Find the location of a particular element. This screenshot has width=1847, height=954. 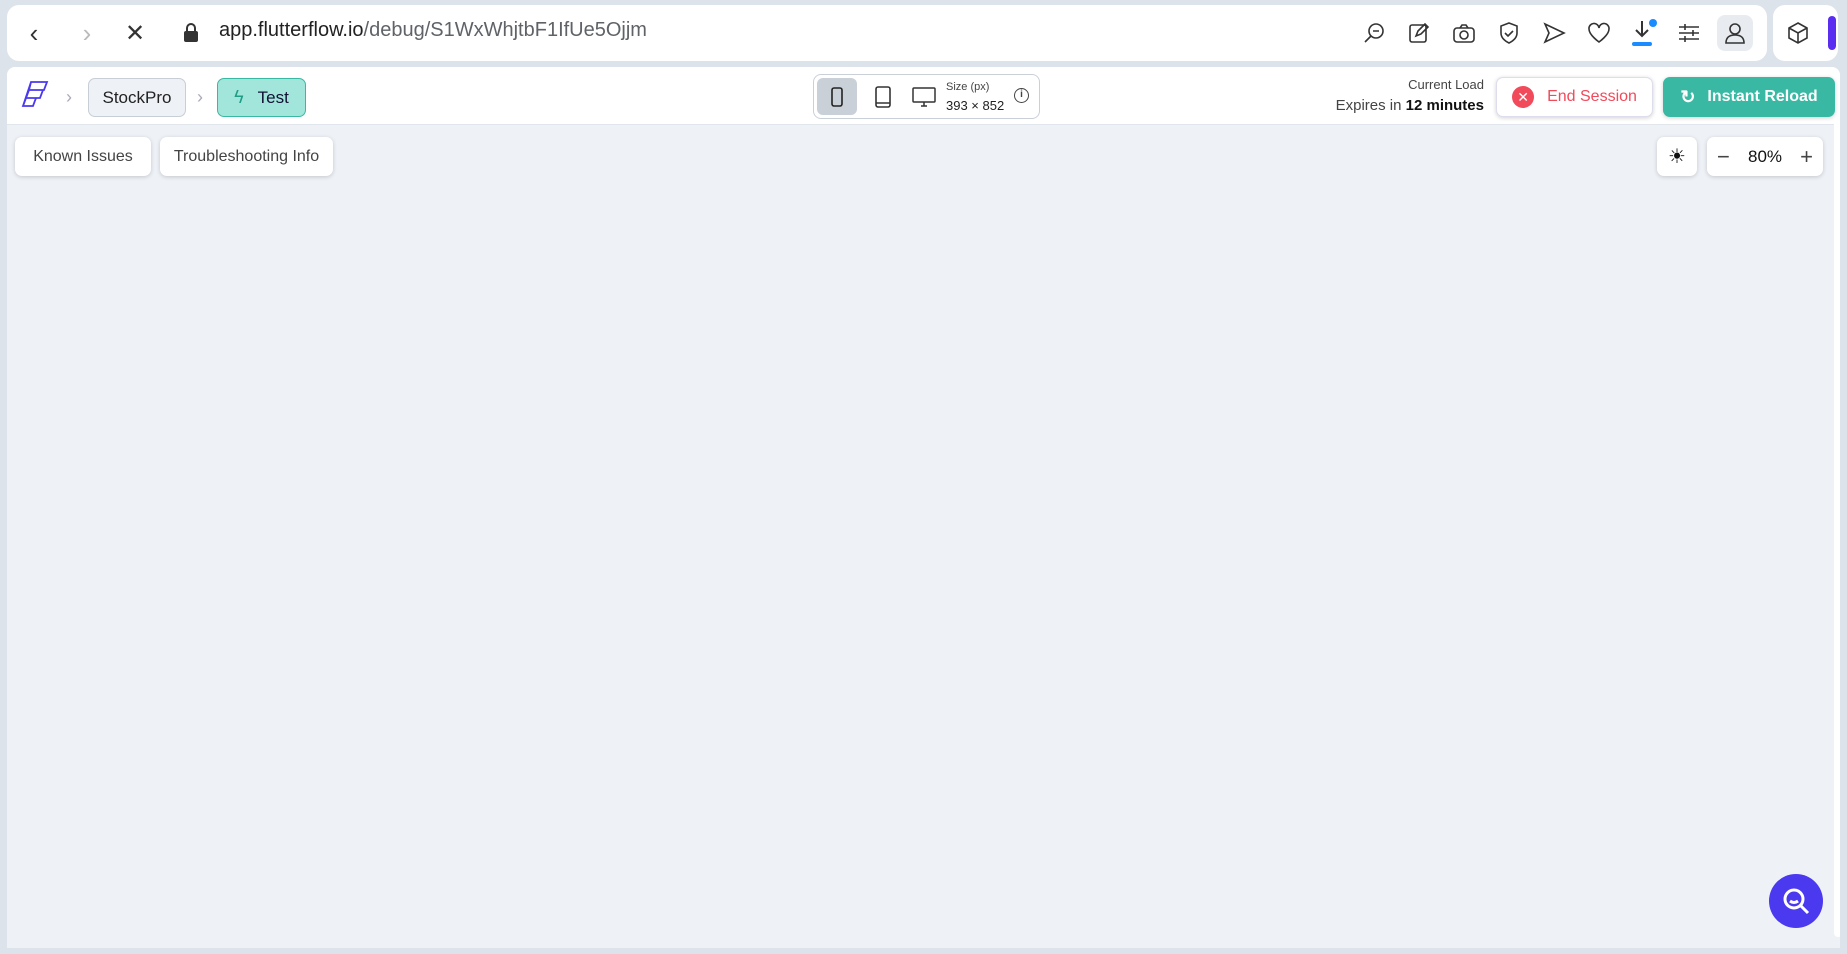

end-session-button: ✕ End Session is located at coordinates (1574, 97).